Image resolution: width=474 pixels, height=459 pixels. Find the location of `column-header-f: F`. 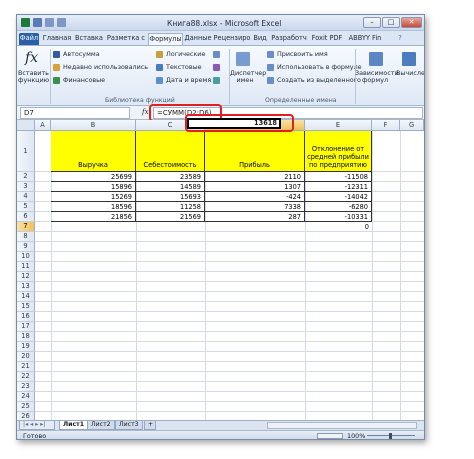

column-header-f: F is located at coordinates (386, 125).